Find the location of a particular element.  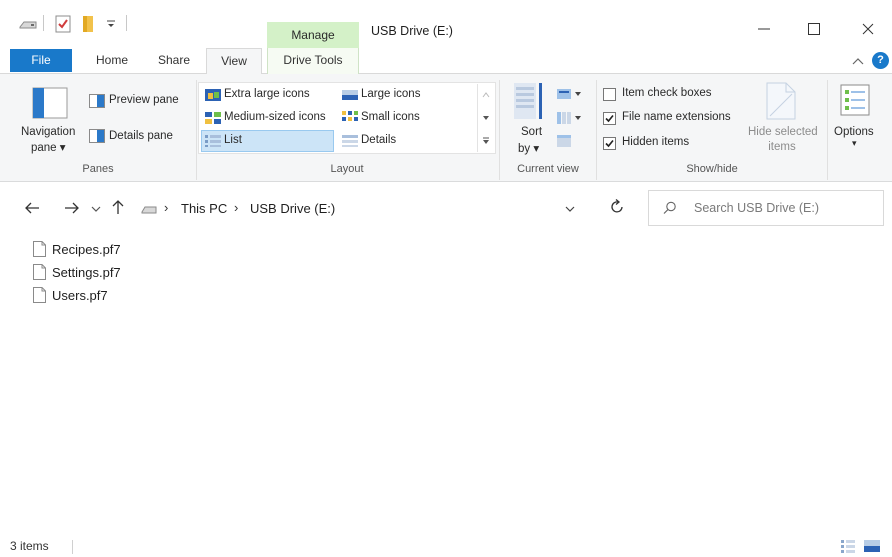

list-item: Settings.pf7 is located at coordinates (77, 272).